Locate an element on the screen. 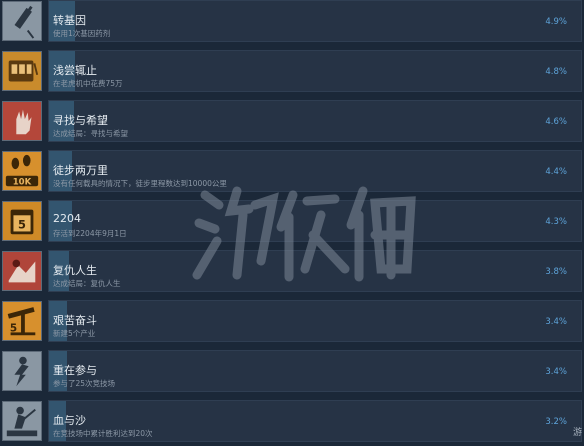 This screenshot has height=446, width=584. syringe-icon is located at coordinates (22, 21).